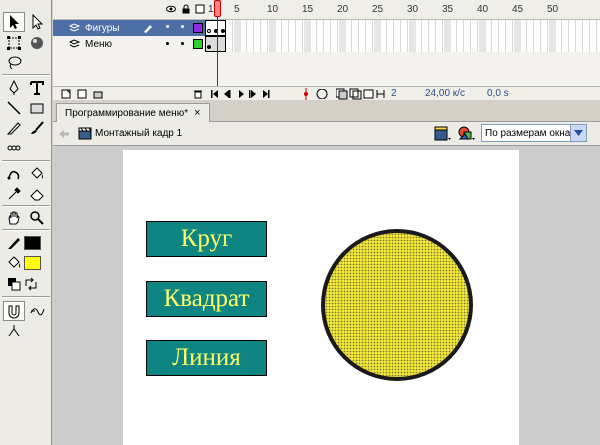  Describe the element at coordinates (37, 218) in the screenshot. I see `zoom-tool` at that location.